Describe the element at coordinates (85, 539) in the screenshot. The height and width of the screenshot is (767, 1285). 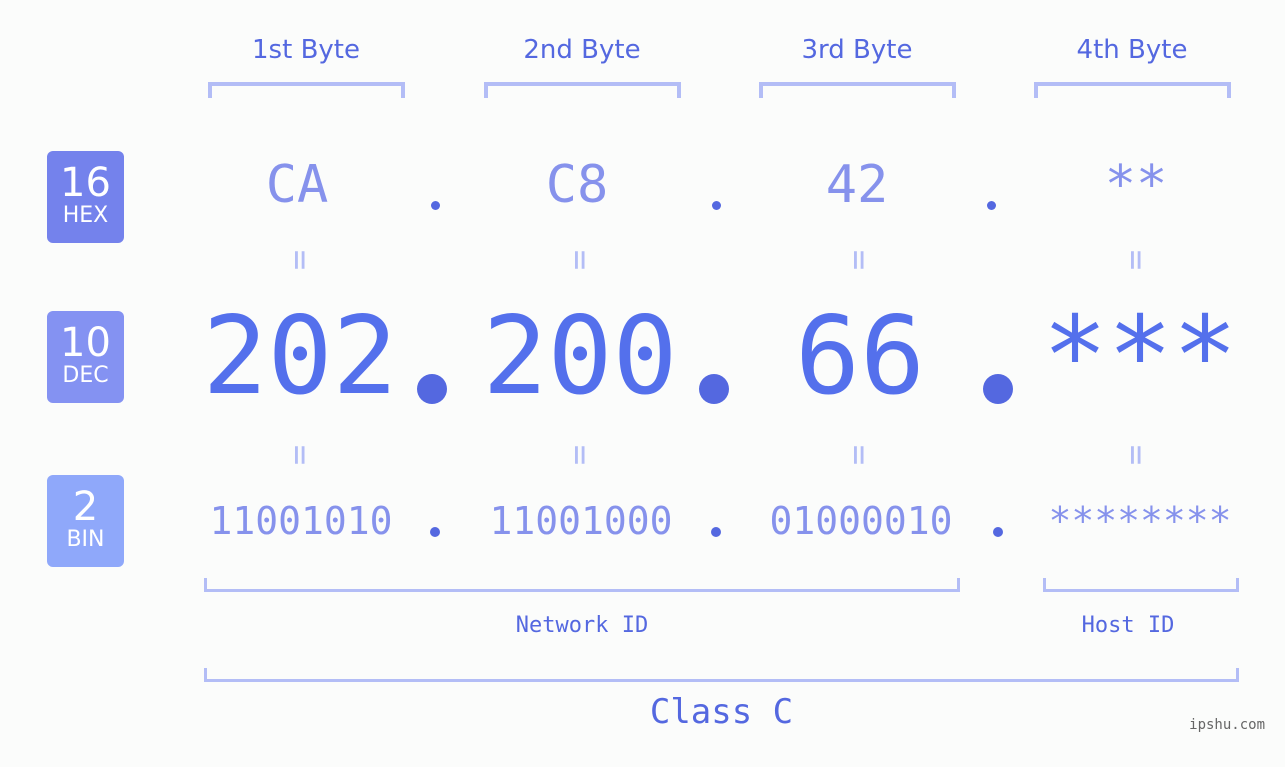
I see `bin-badge-label: BIN` at that location.